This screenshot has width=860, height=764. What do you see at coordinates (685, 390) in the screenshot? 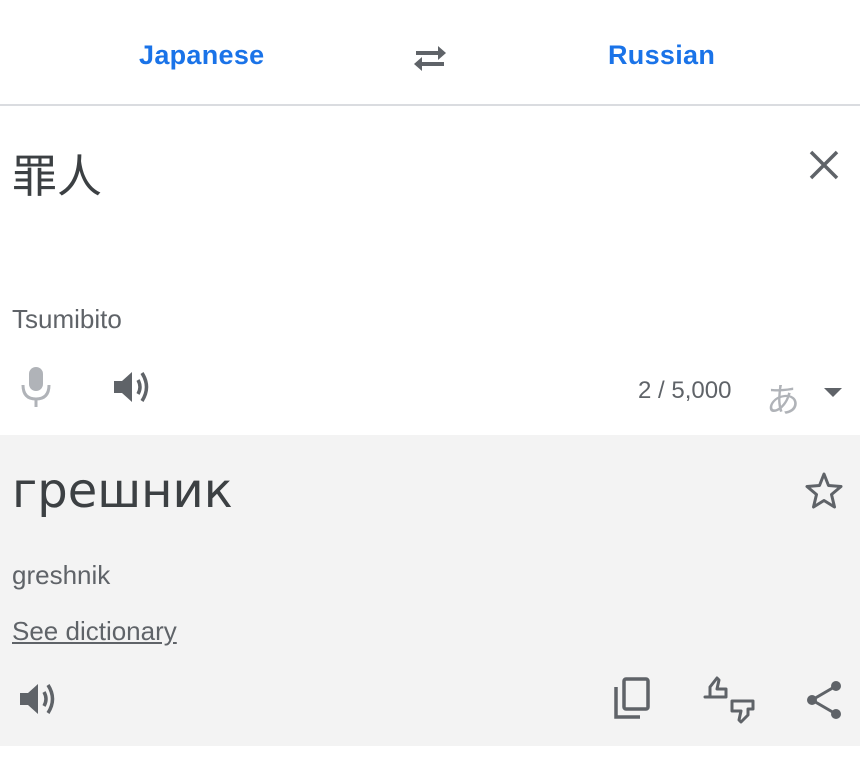
I see `character-counter: 2 / 5,000` at bounding box center [685, 390].